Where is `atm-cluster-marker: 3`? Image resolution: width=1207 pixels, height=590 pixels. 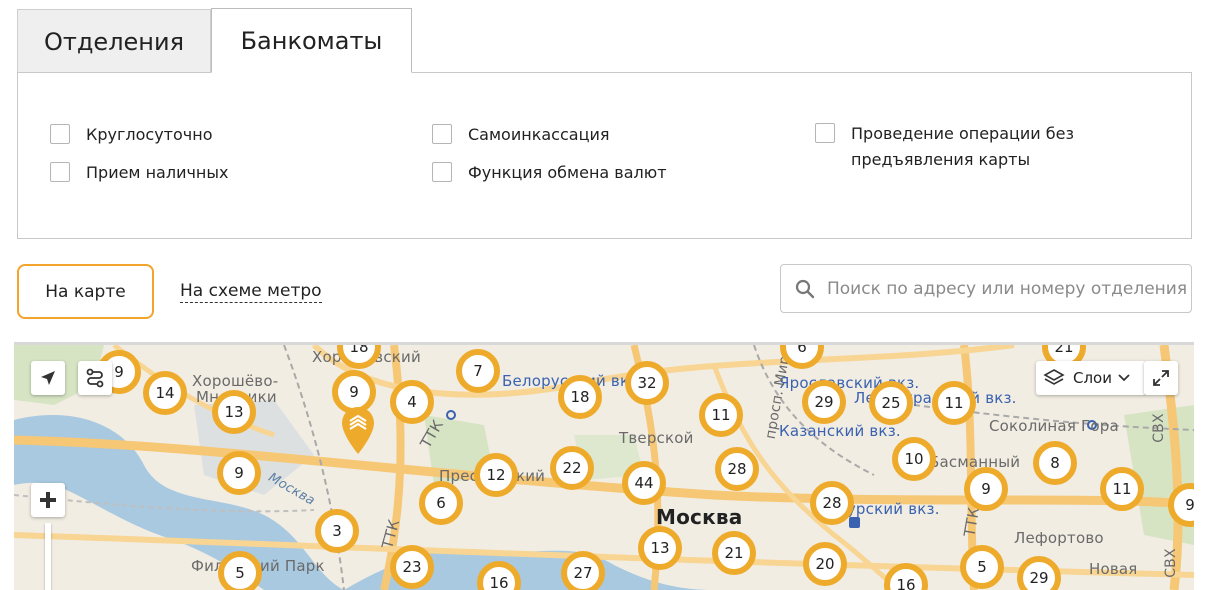 atm-cluster-marker: 3 is located at coordinates (337, 531).